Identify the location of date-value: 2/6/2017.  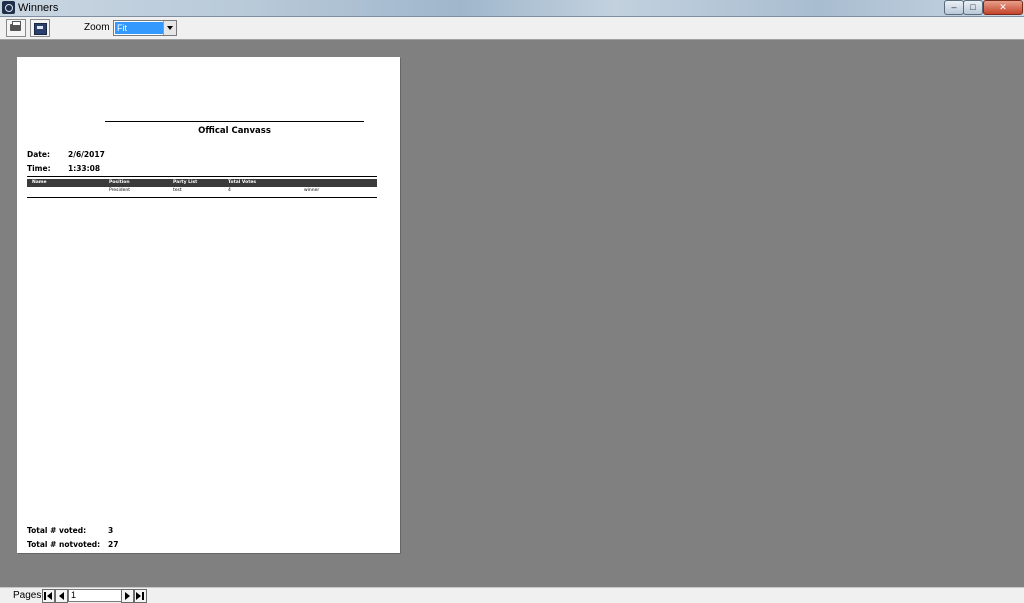
(86, 154).